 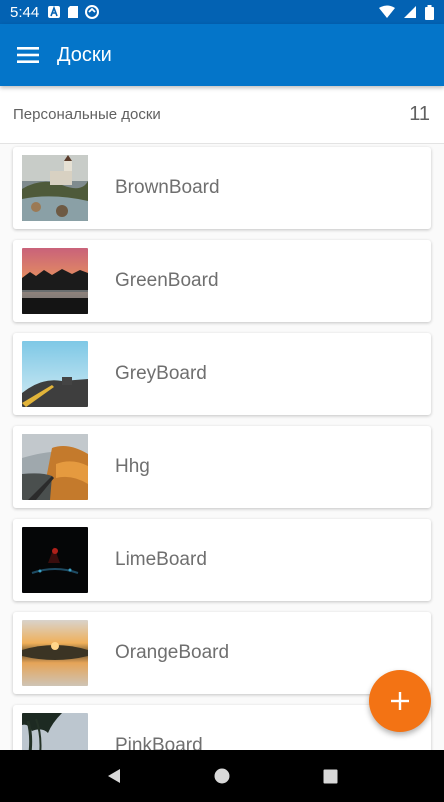 I want to click on nav-back-button, so click(x=114, y=776).